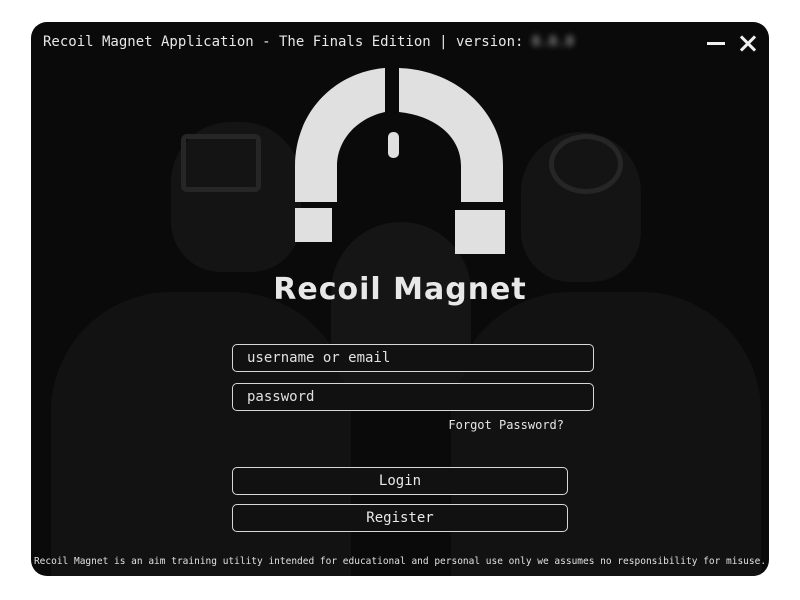  I want to click on version-value: 0.0.0, so click(553, 42).